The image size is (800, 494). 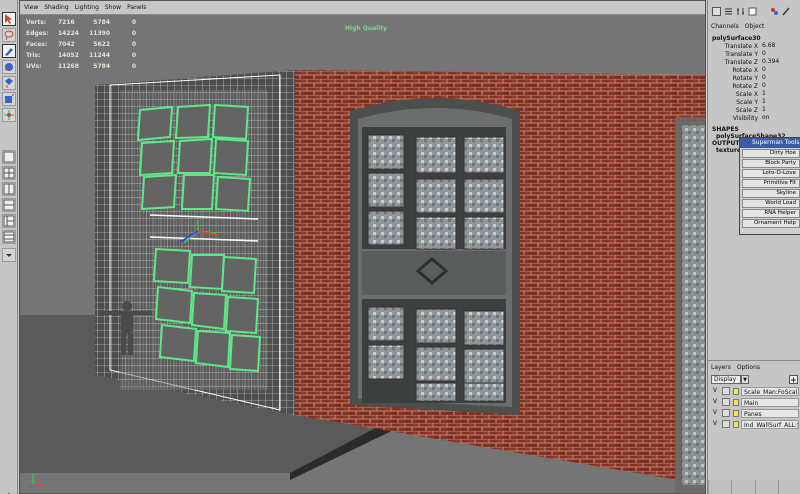 What do you see at coordinates (771, 173) in the screenshot?
I see `menu-item-loto-o-love: Loto-O-Love` at bounding box center [771, 173].